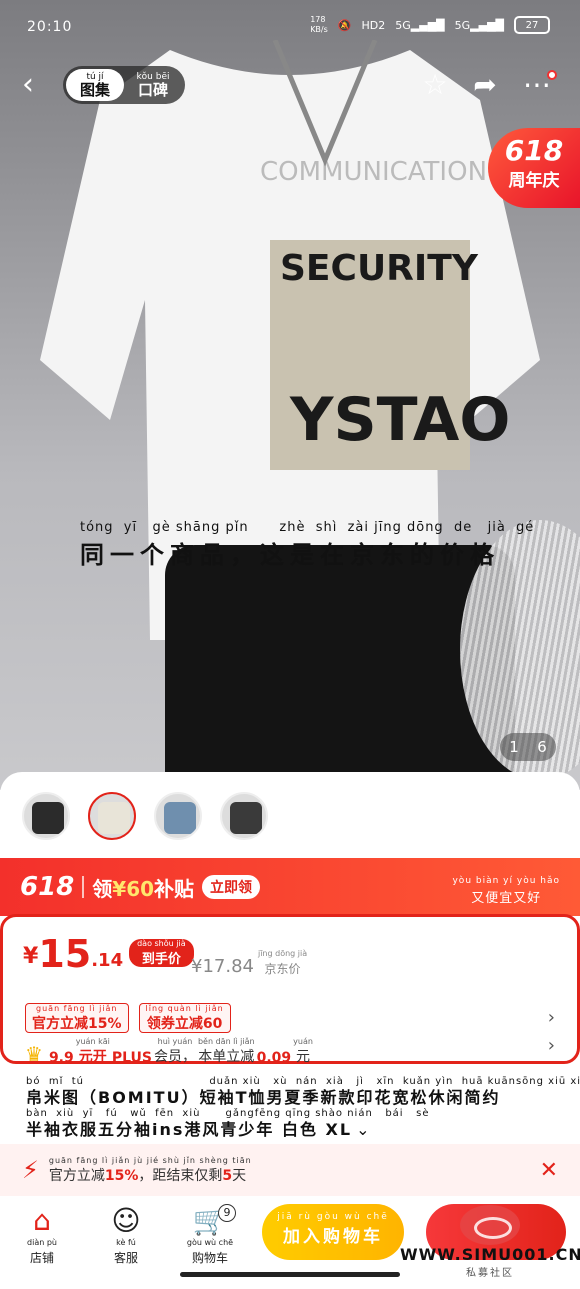 The width and height of the screenshot is (580, 1289). I want to click on anniversary-badge: 618 周年庆, so click(534, 168).